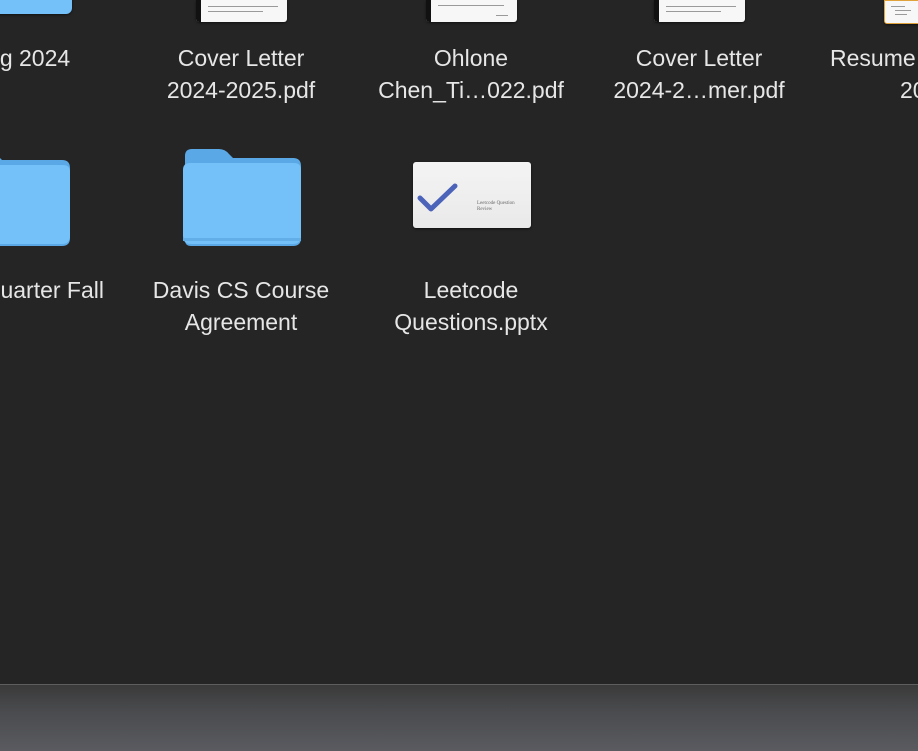  What do you see at coordinates (496, 206) in the screenshot?
I see `slide-title: Leetcode Question Review` at bounding box center [496, 206].